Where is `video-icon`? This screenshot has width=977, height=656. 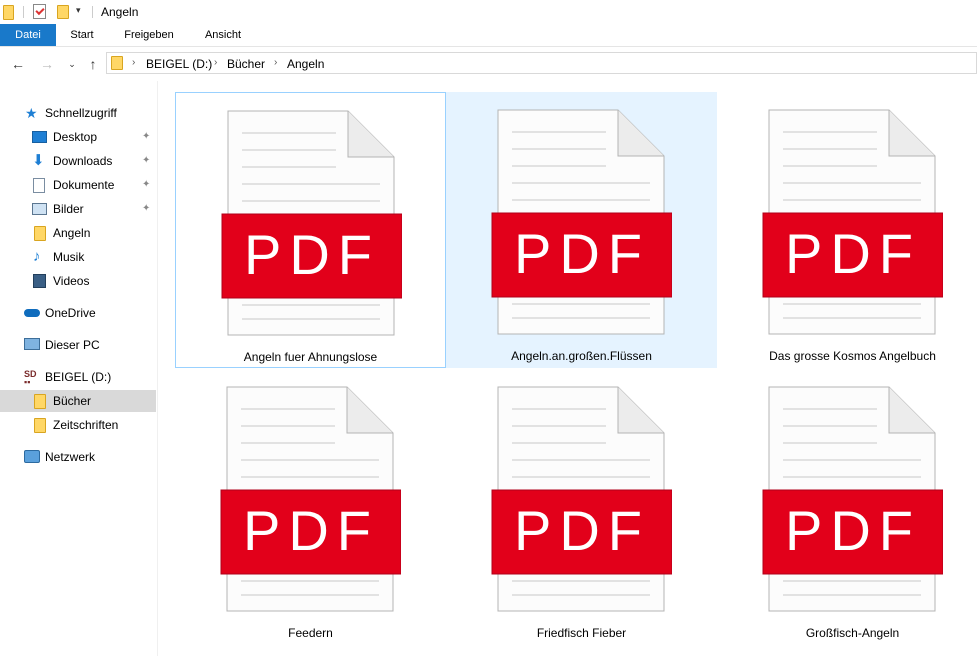 video-icon is located at coordinates (39, 281).